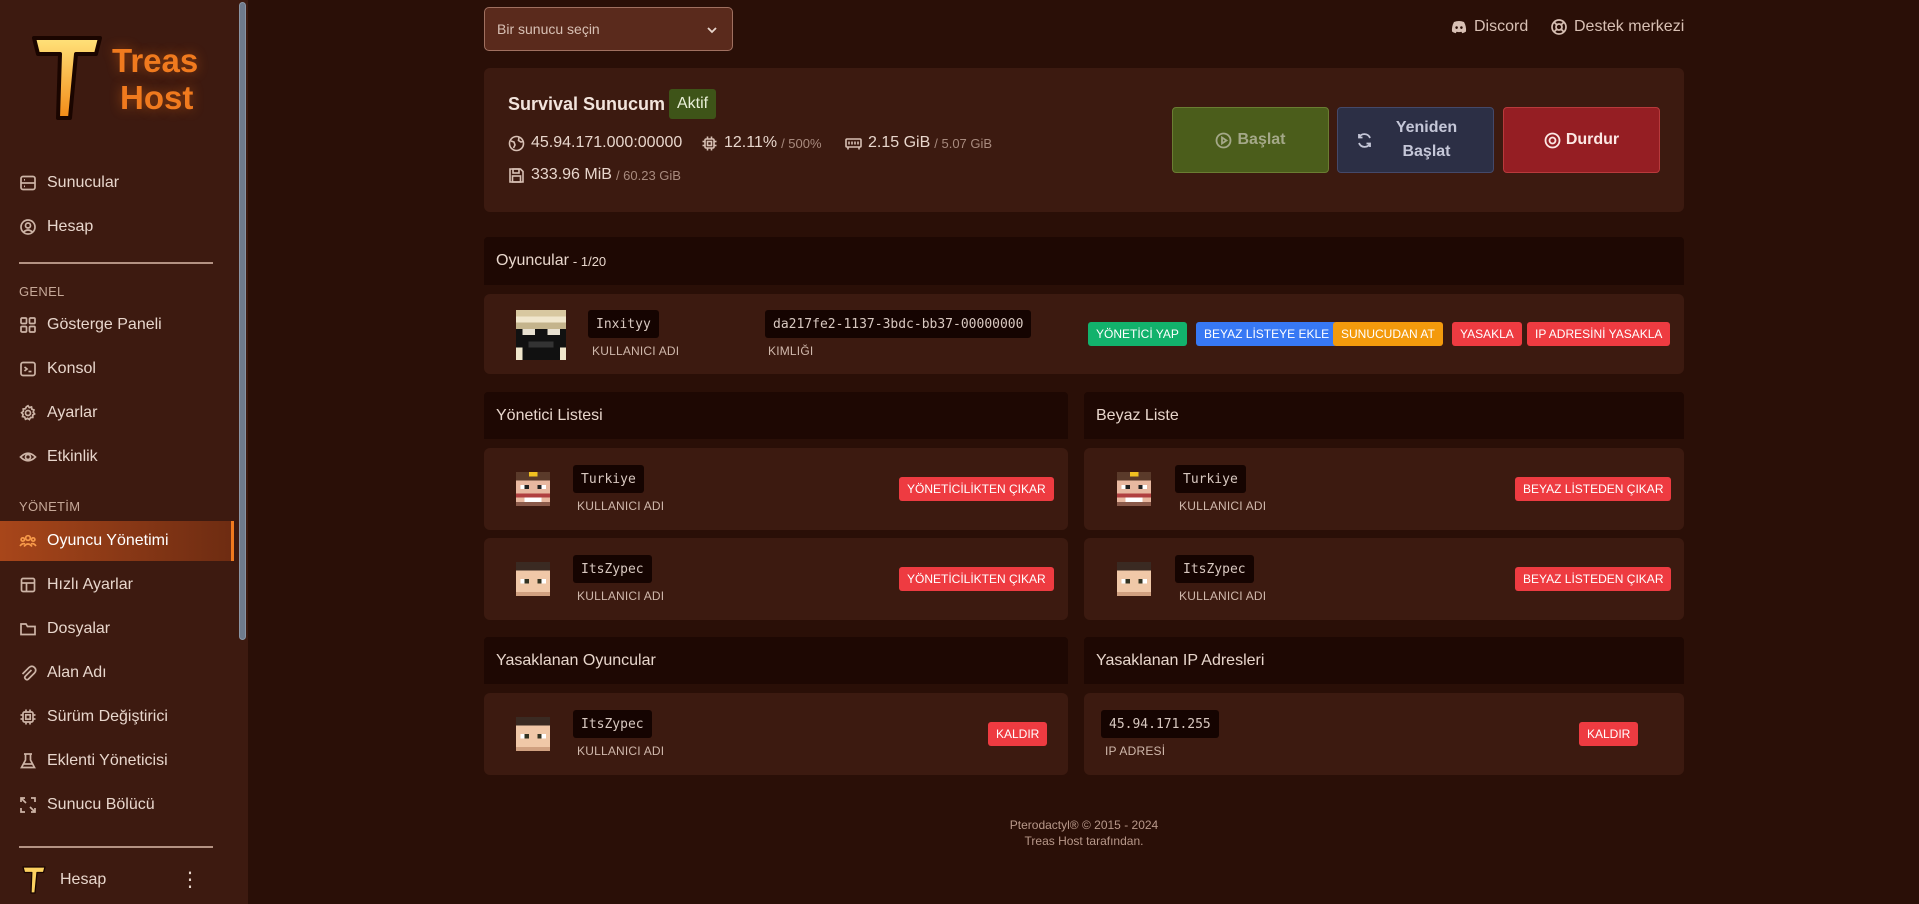 The image size is (1919, 904). What do you see at coordinates (117, 183) in the screenshot?
I see `sidebar-item-sunucular: Sunucular` at bounding box center [117, 183].